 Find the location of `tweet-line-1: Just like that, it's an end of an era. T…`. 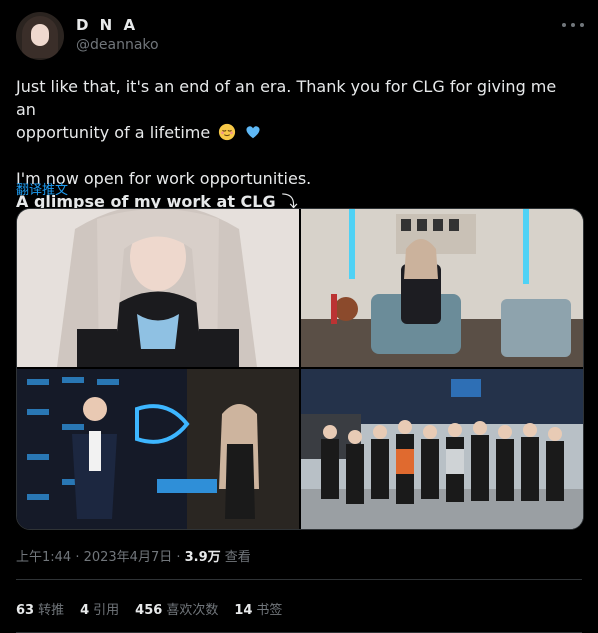

tweet-line-1: Just like that, it's an end of an era. T… is located at coordinates (286, 98).